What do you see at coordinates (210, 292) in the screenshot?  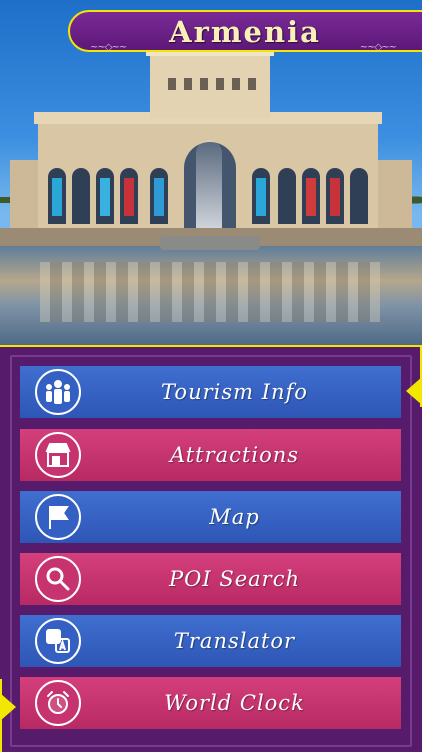 I see `water-reflection` at bounding box center [210, 292].